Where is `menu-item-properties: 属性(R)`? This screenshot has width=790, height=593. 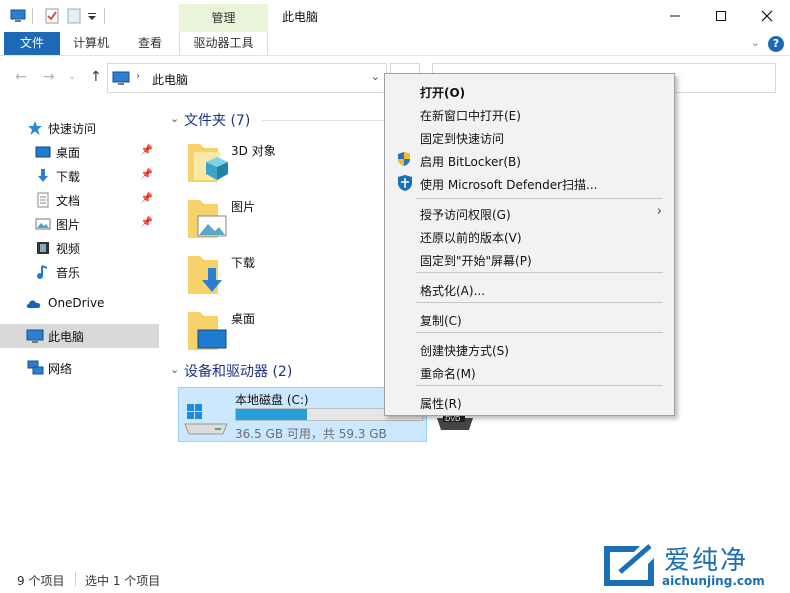
menu-item-properties: 属性(R) is located at coordinates (529, 401).